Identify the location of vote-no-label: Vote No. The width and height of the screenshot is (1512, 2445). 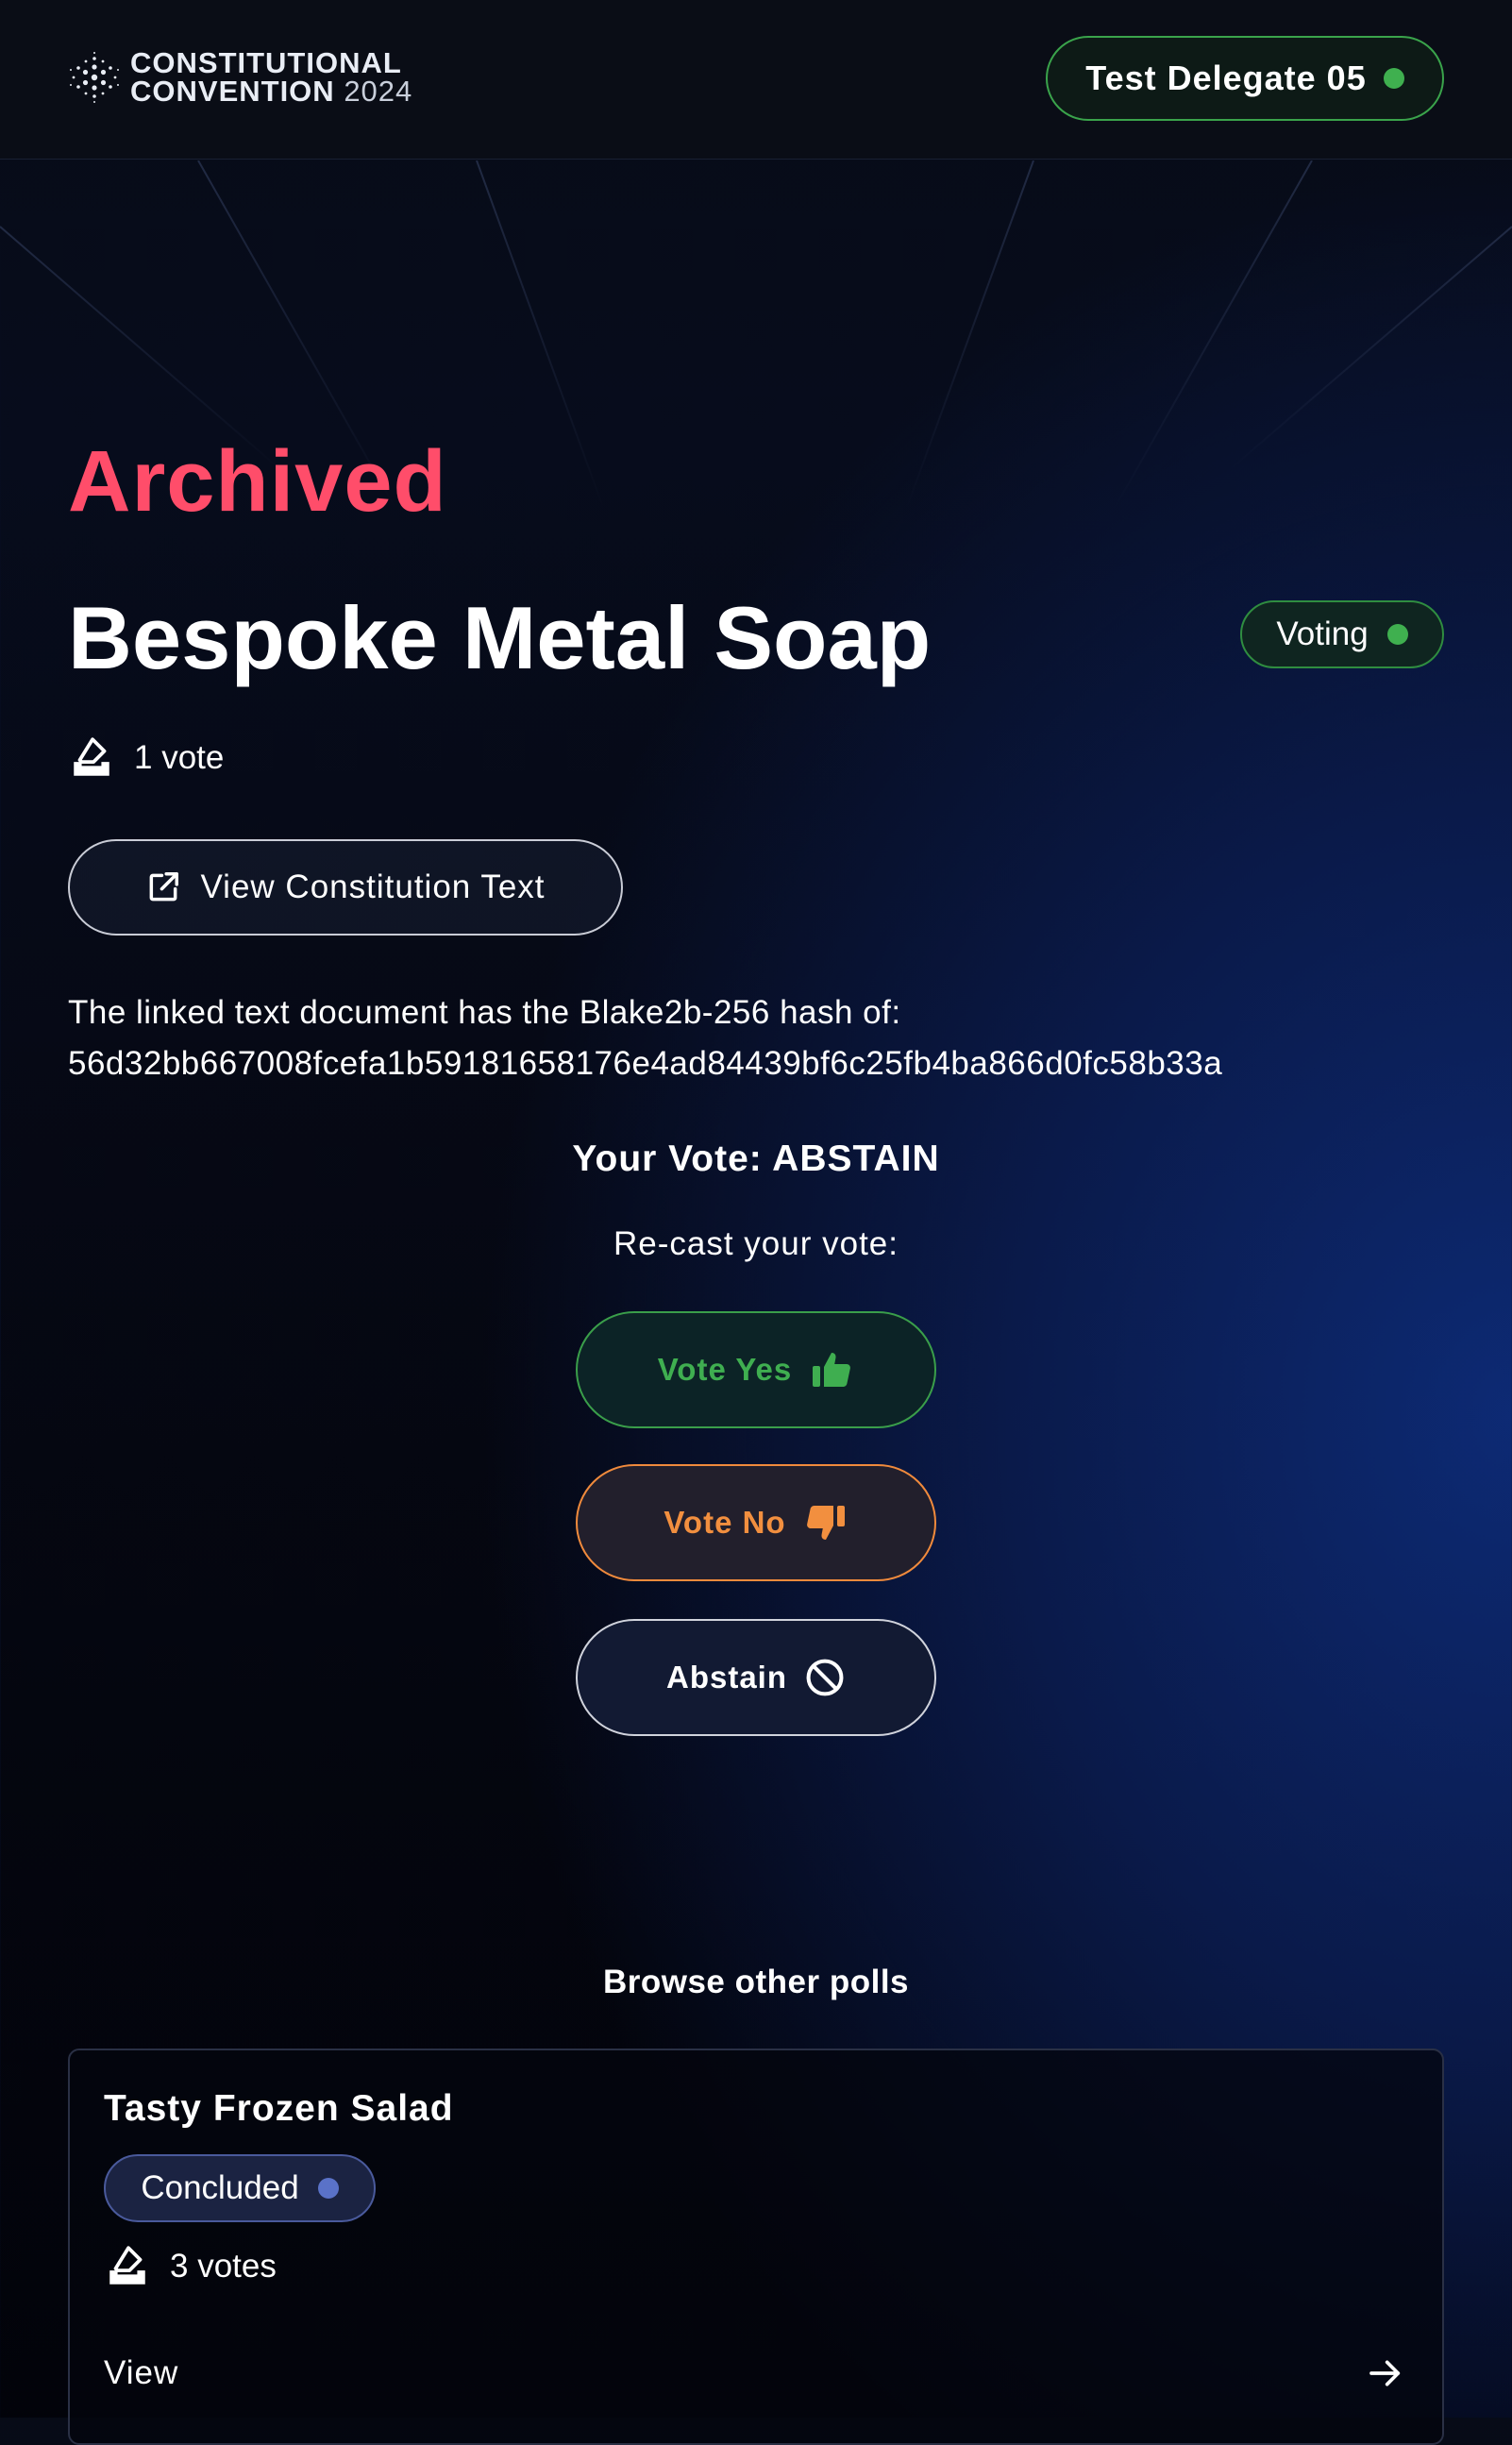
(725, 1522).